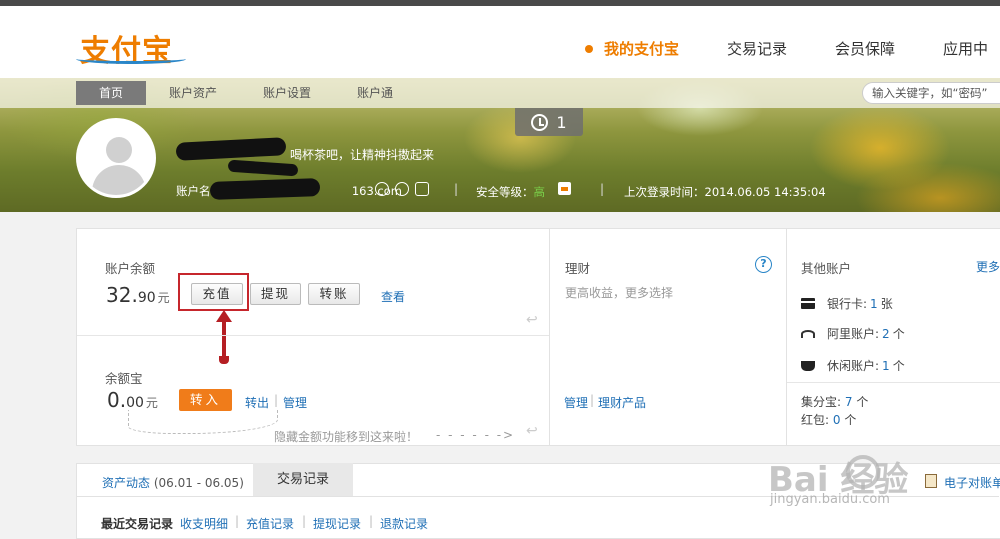 The height and width of the screenshot is (539, 1000). Describe the element at coordinates (898, 334) in the screenshot. I see `ali-unit: 个` at that location.